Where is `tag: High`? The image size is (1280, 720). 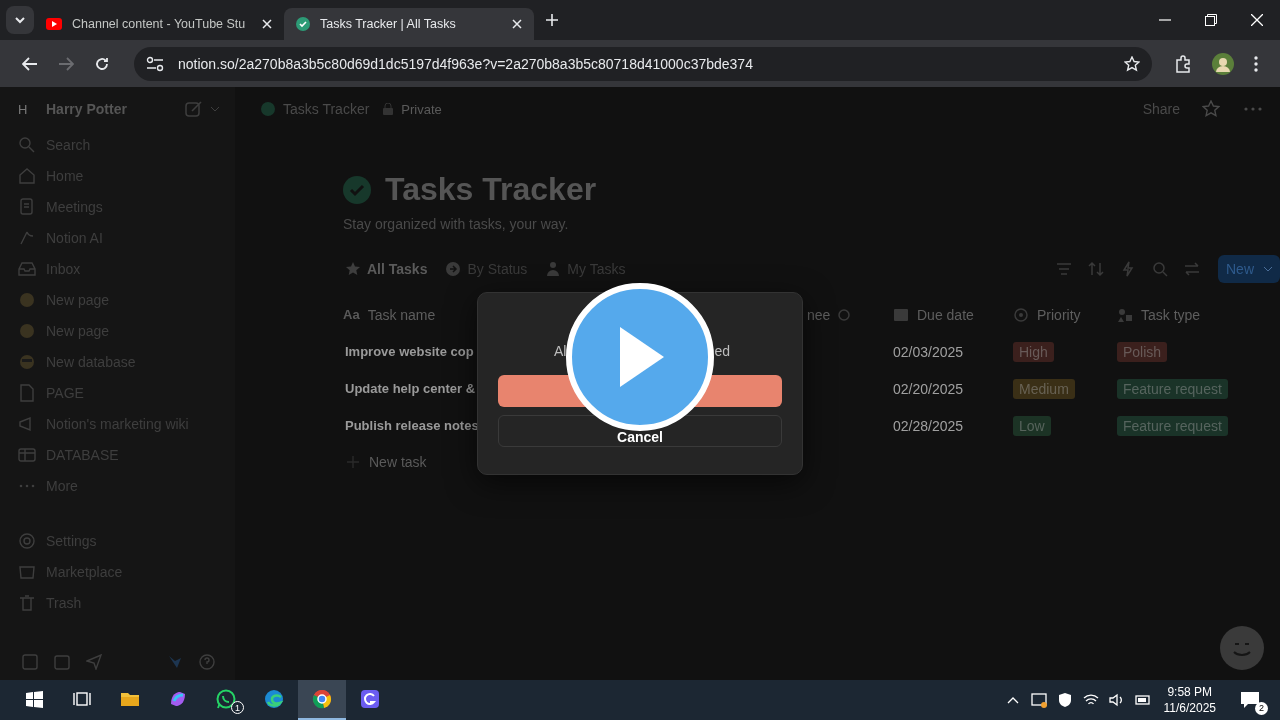 tag: High is located at coordinates (1033, 351).